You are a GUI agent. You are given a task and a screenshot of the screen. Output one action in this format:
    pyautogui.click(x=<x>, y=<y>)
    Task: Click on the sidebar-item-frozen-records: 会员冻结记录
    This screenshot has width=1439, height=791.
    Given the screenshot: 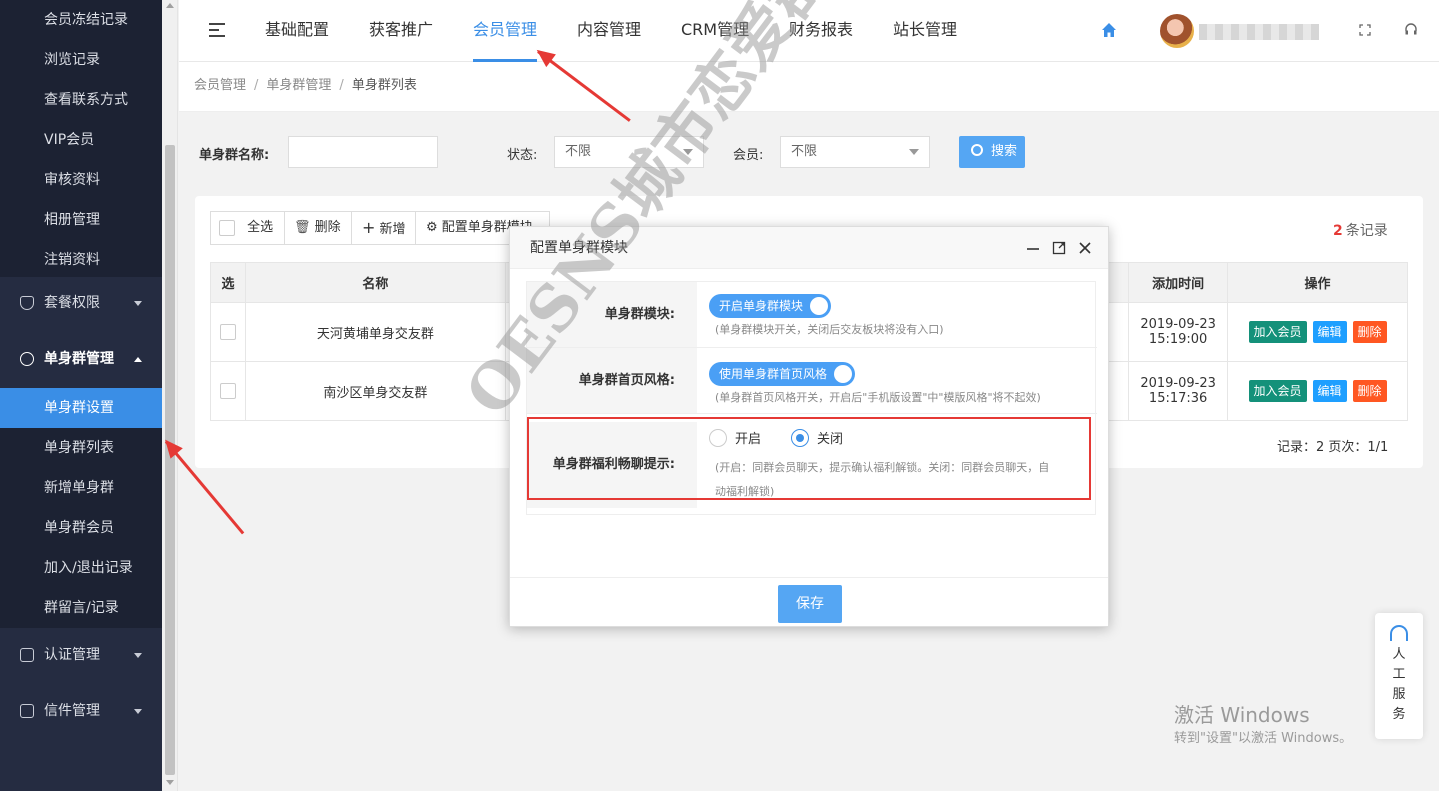 What is the action you would take?
    pyautogui.click(x=81, y=20)
    